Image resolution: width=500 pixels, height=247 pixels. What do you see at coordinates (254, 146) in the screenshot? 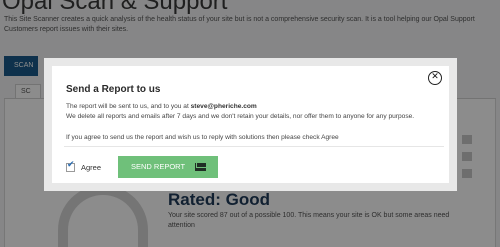
I see `divider` at bounding box center [254, 146].